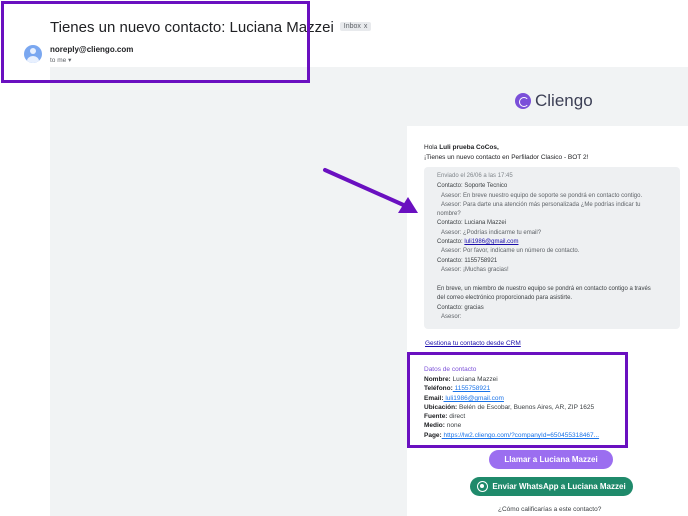  Describe the element at coordinates (467, 261) in the screenshot. I see `conversation-line: Contacto: 1155758921` at that location.